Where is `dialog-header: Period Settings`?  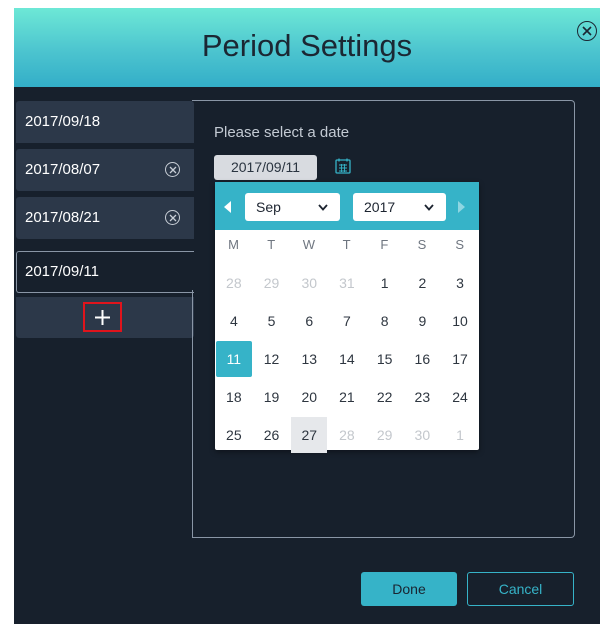 dialog-header: Period Settings is located at coordinates (307, 47).